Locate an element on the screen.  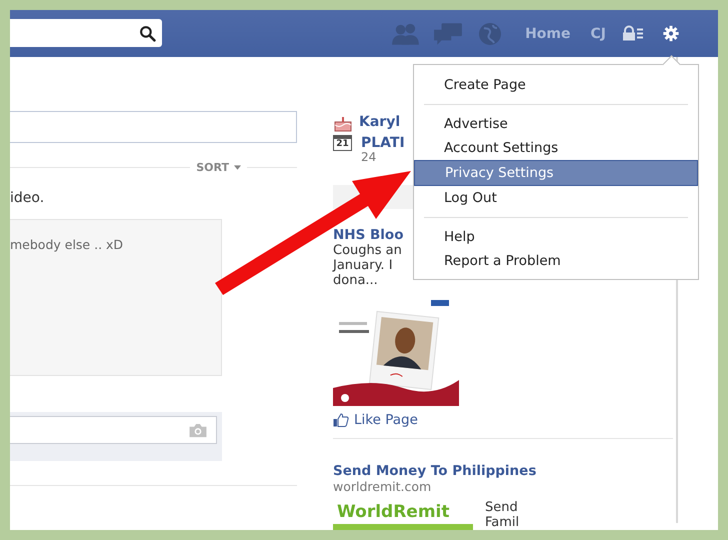
cake-icon is located at coordinates (343, 123).